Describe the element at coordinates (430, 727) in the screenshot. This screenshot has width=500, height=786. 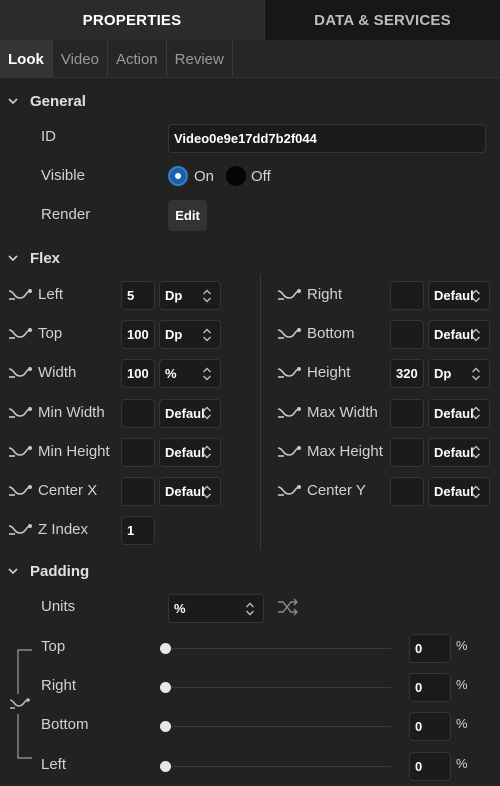
I see `padding-bottom-input: 0` at that location.